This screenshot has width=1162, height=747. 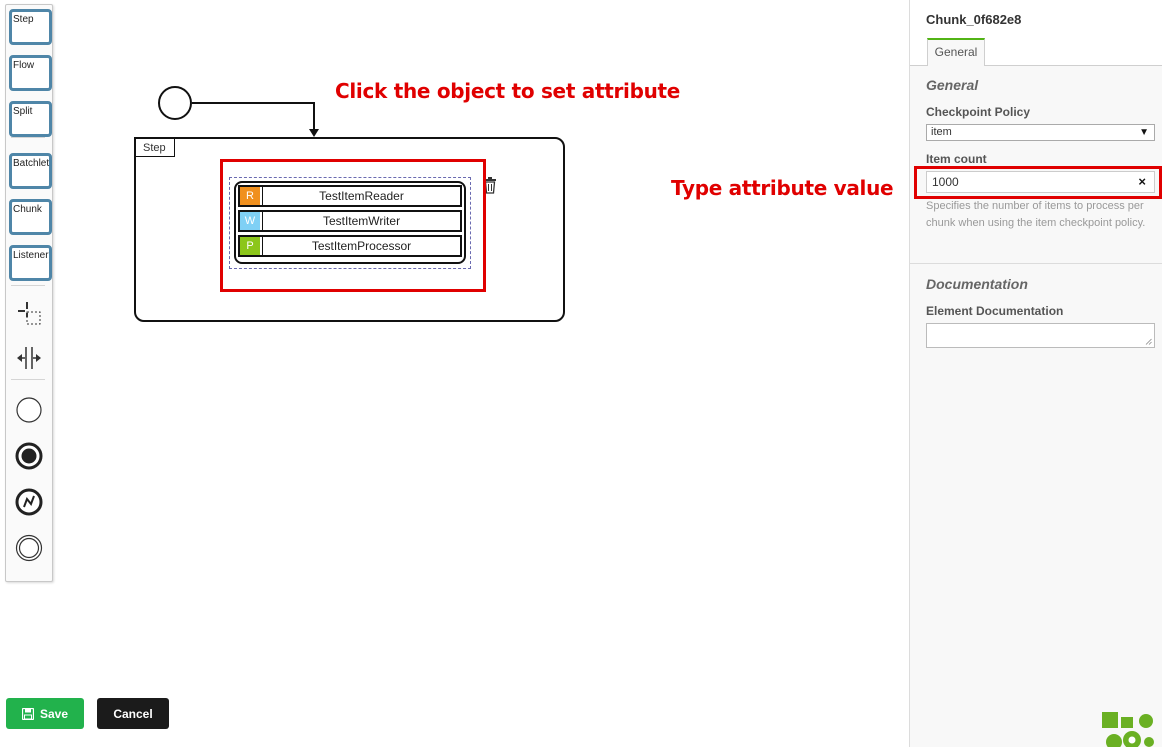 What do you see at coordinates (1144, 132) in the screenshot?
I see `chevron-down-icon: ▼` at bounding box center [1144, 132].